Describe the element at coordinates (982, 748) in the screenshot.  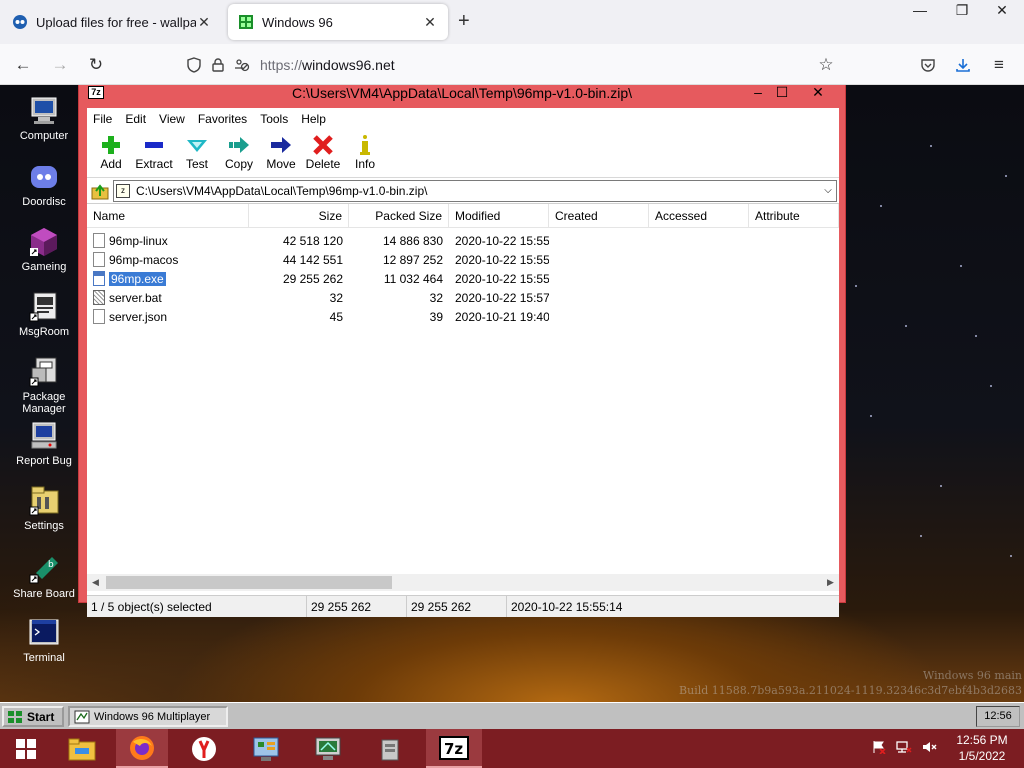
I see `host-clock: 12:56 PM 1/5/2022` at that location.